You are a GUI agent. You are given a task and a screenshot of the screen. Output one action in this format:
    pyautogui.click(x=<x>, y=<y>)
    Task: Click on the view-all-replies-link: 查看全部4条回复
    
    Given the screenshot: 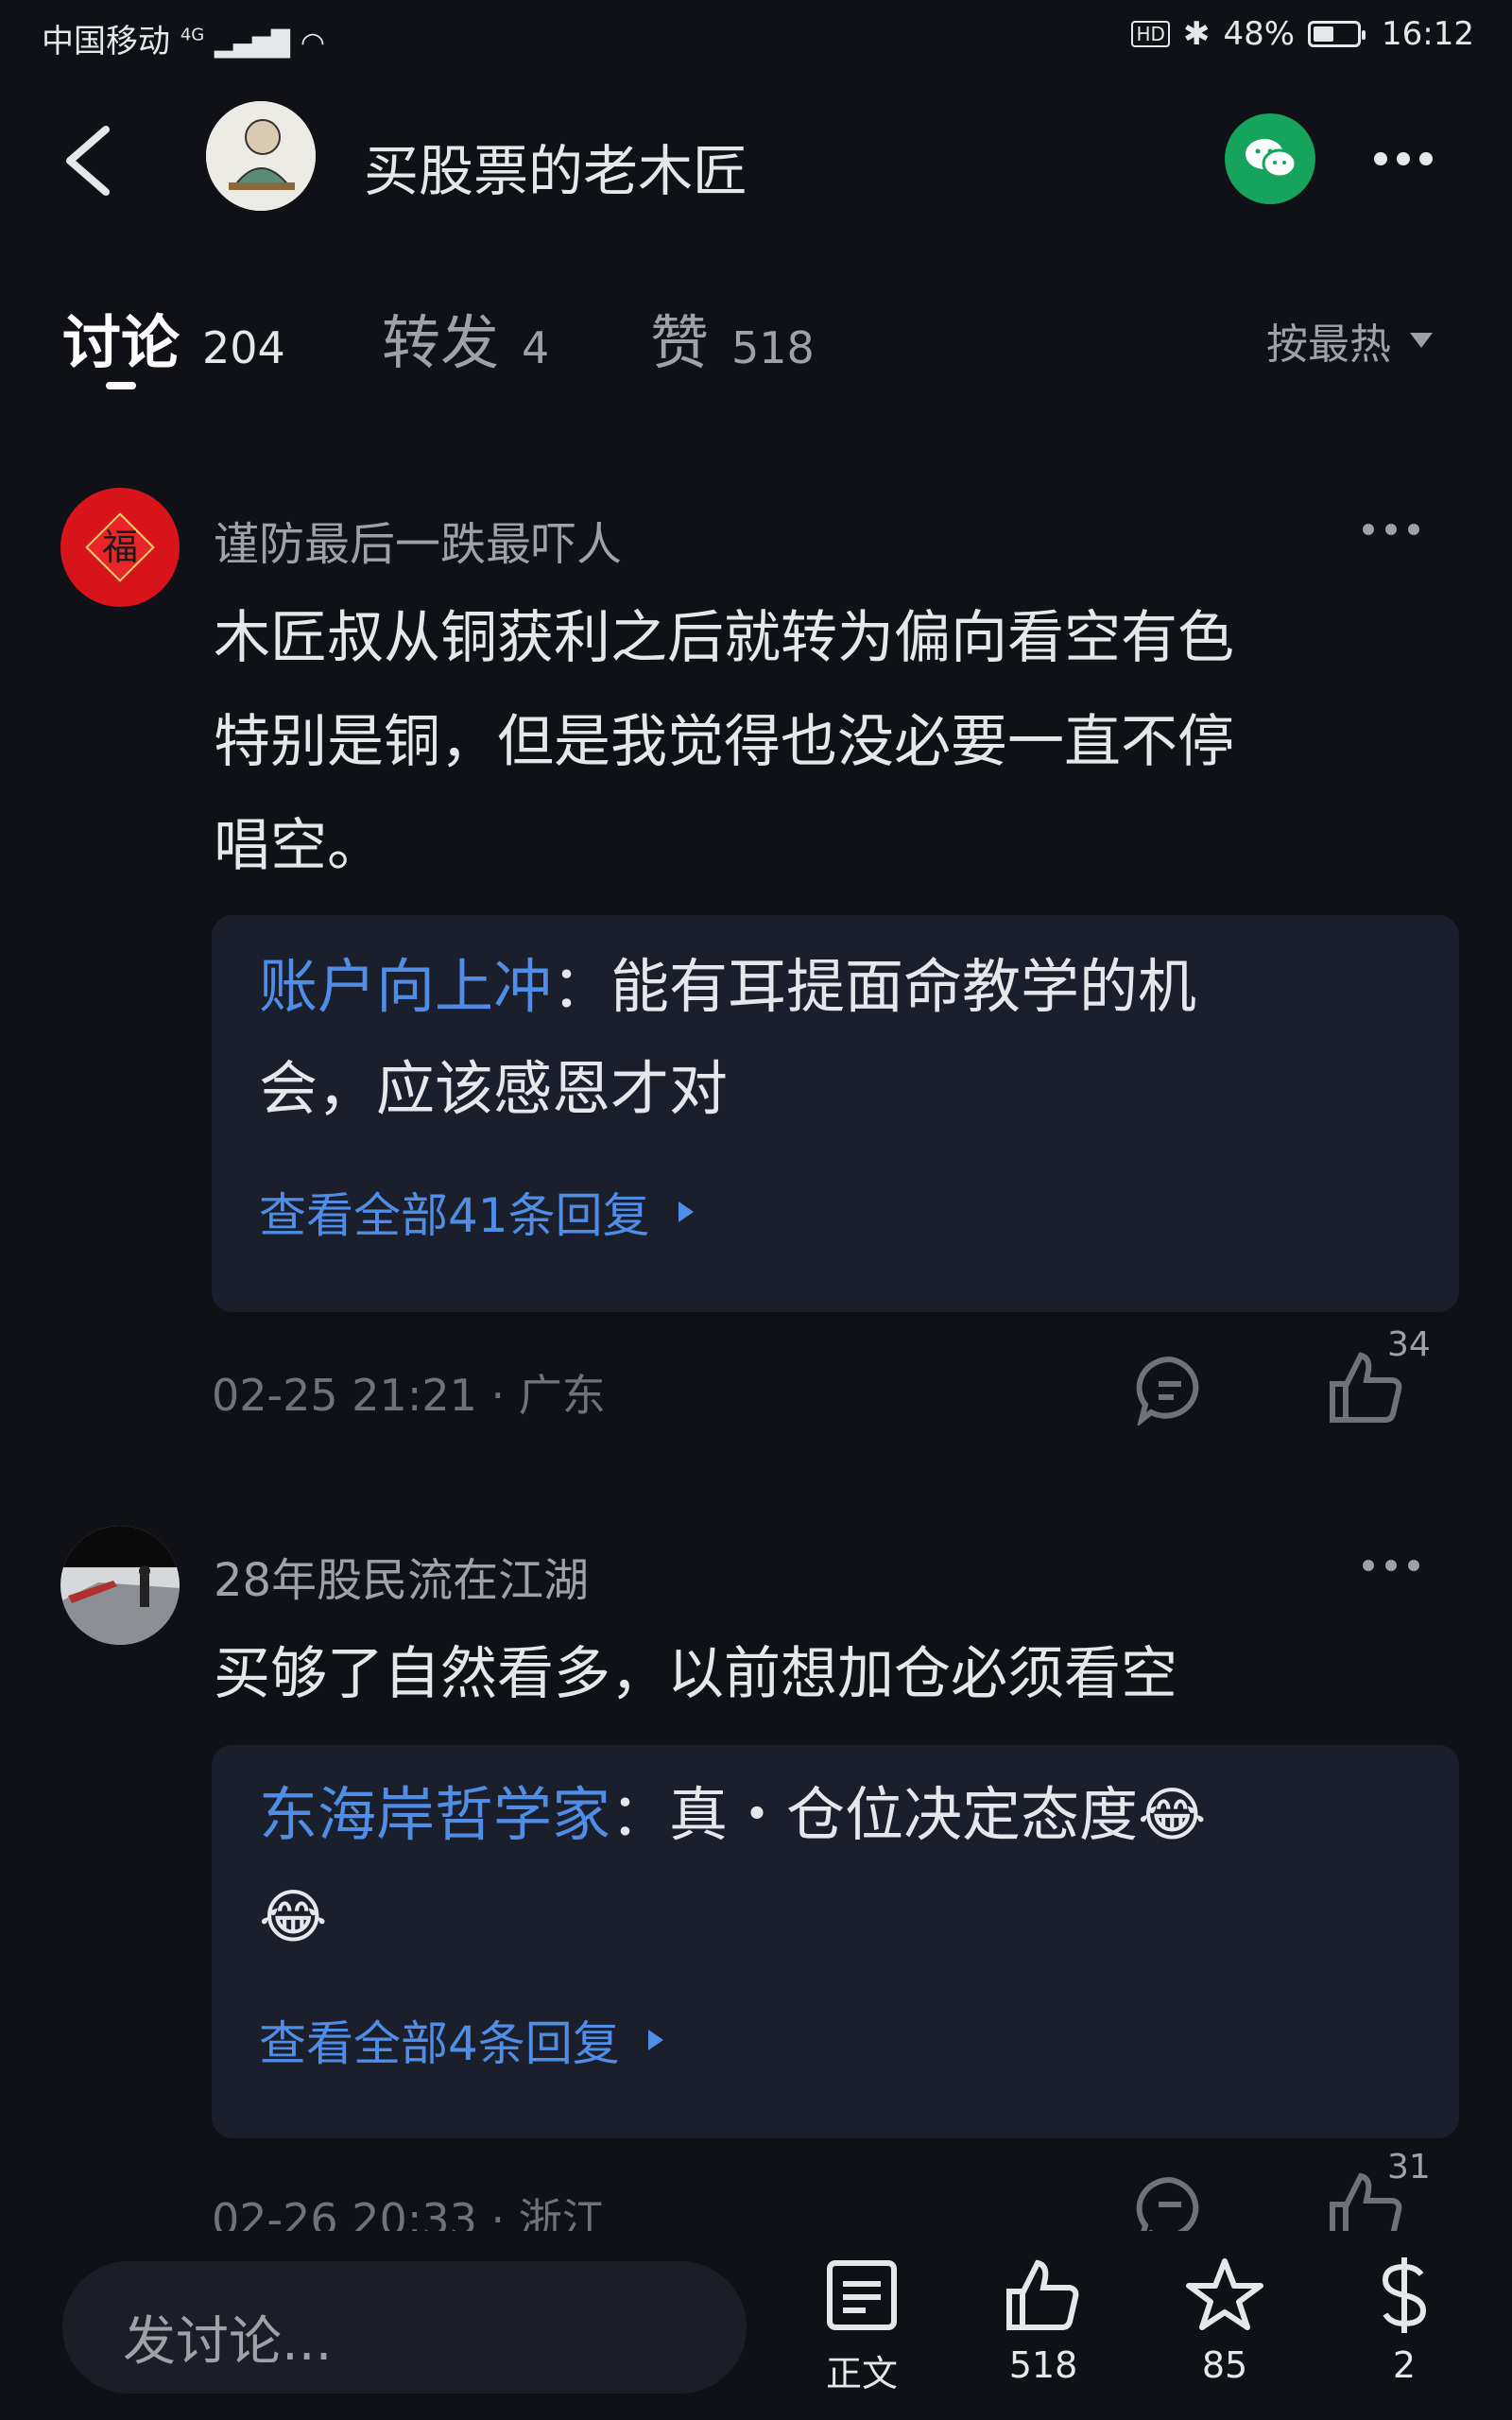 What is the action you would take?
    pyautogui.click(x=461, y=2040)
    